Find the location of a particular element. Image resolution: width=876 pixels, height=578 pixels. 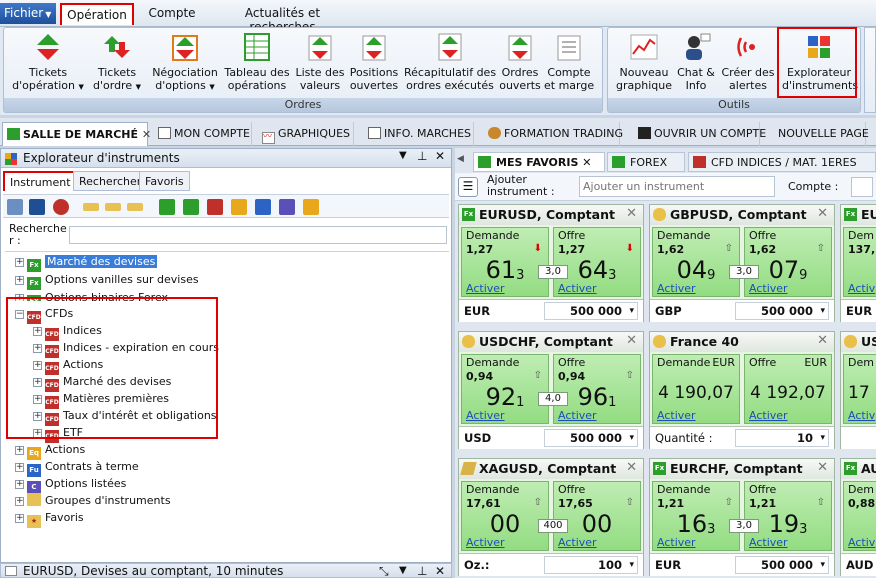

menu-tab-operation: Opération is located at coordinates (97, 14).